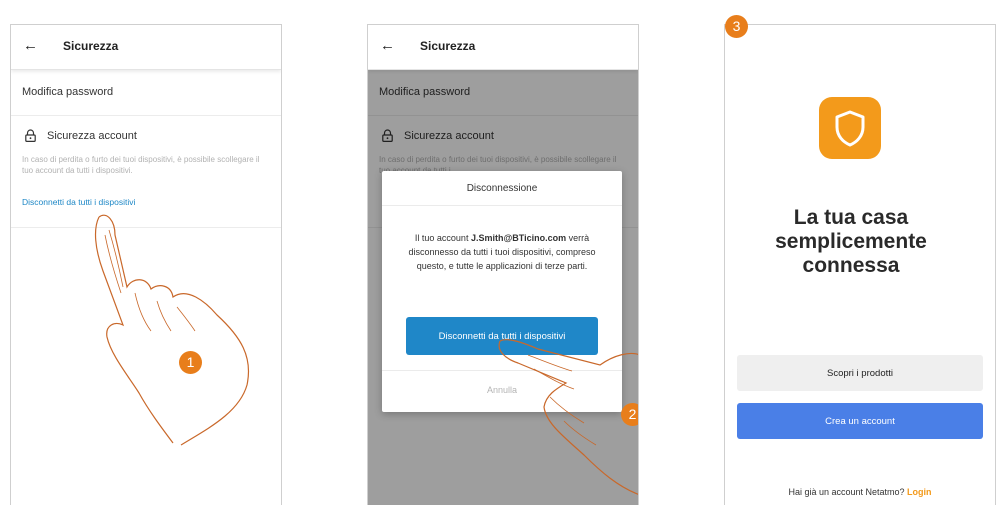  What do you see at coordinates (851, 217) in the screenshot?
I see `tagline-line-1: La tua casa` at bounding box center [851, 217].